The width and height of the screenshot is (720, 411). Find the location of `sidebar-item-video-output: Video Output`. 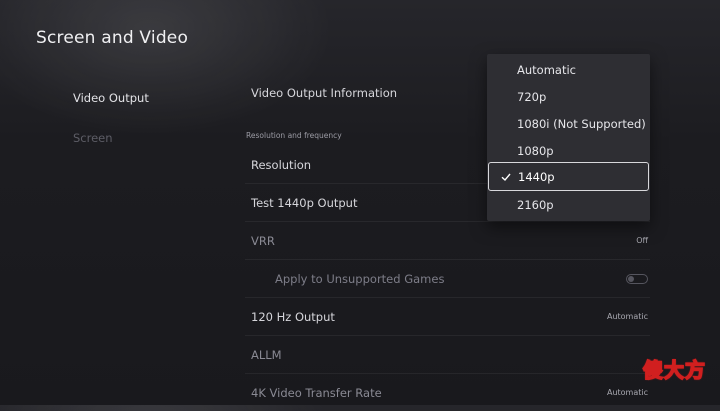

sidebar-item-video-output: Video Output is located at coordinates (143, 98).